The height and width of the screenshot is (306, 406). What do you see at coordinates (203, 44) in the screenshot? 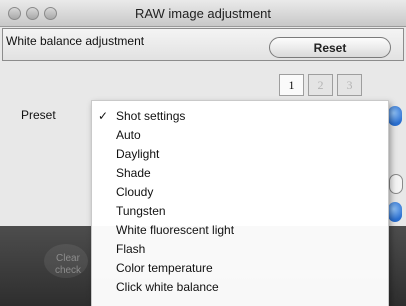
I see `white-balance-group: White balance adjustment Reset` at bounding box center [203, 44].